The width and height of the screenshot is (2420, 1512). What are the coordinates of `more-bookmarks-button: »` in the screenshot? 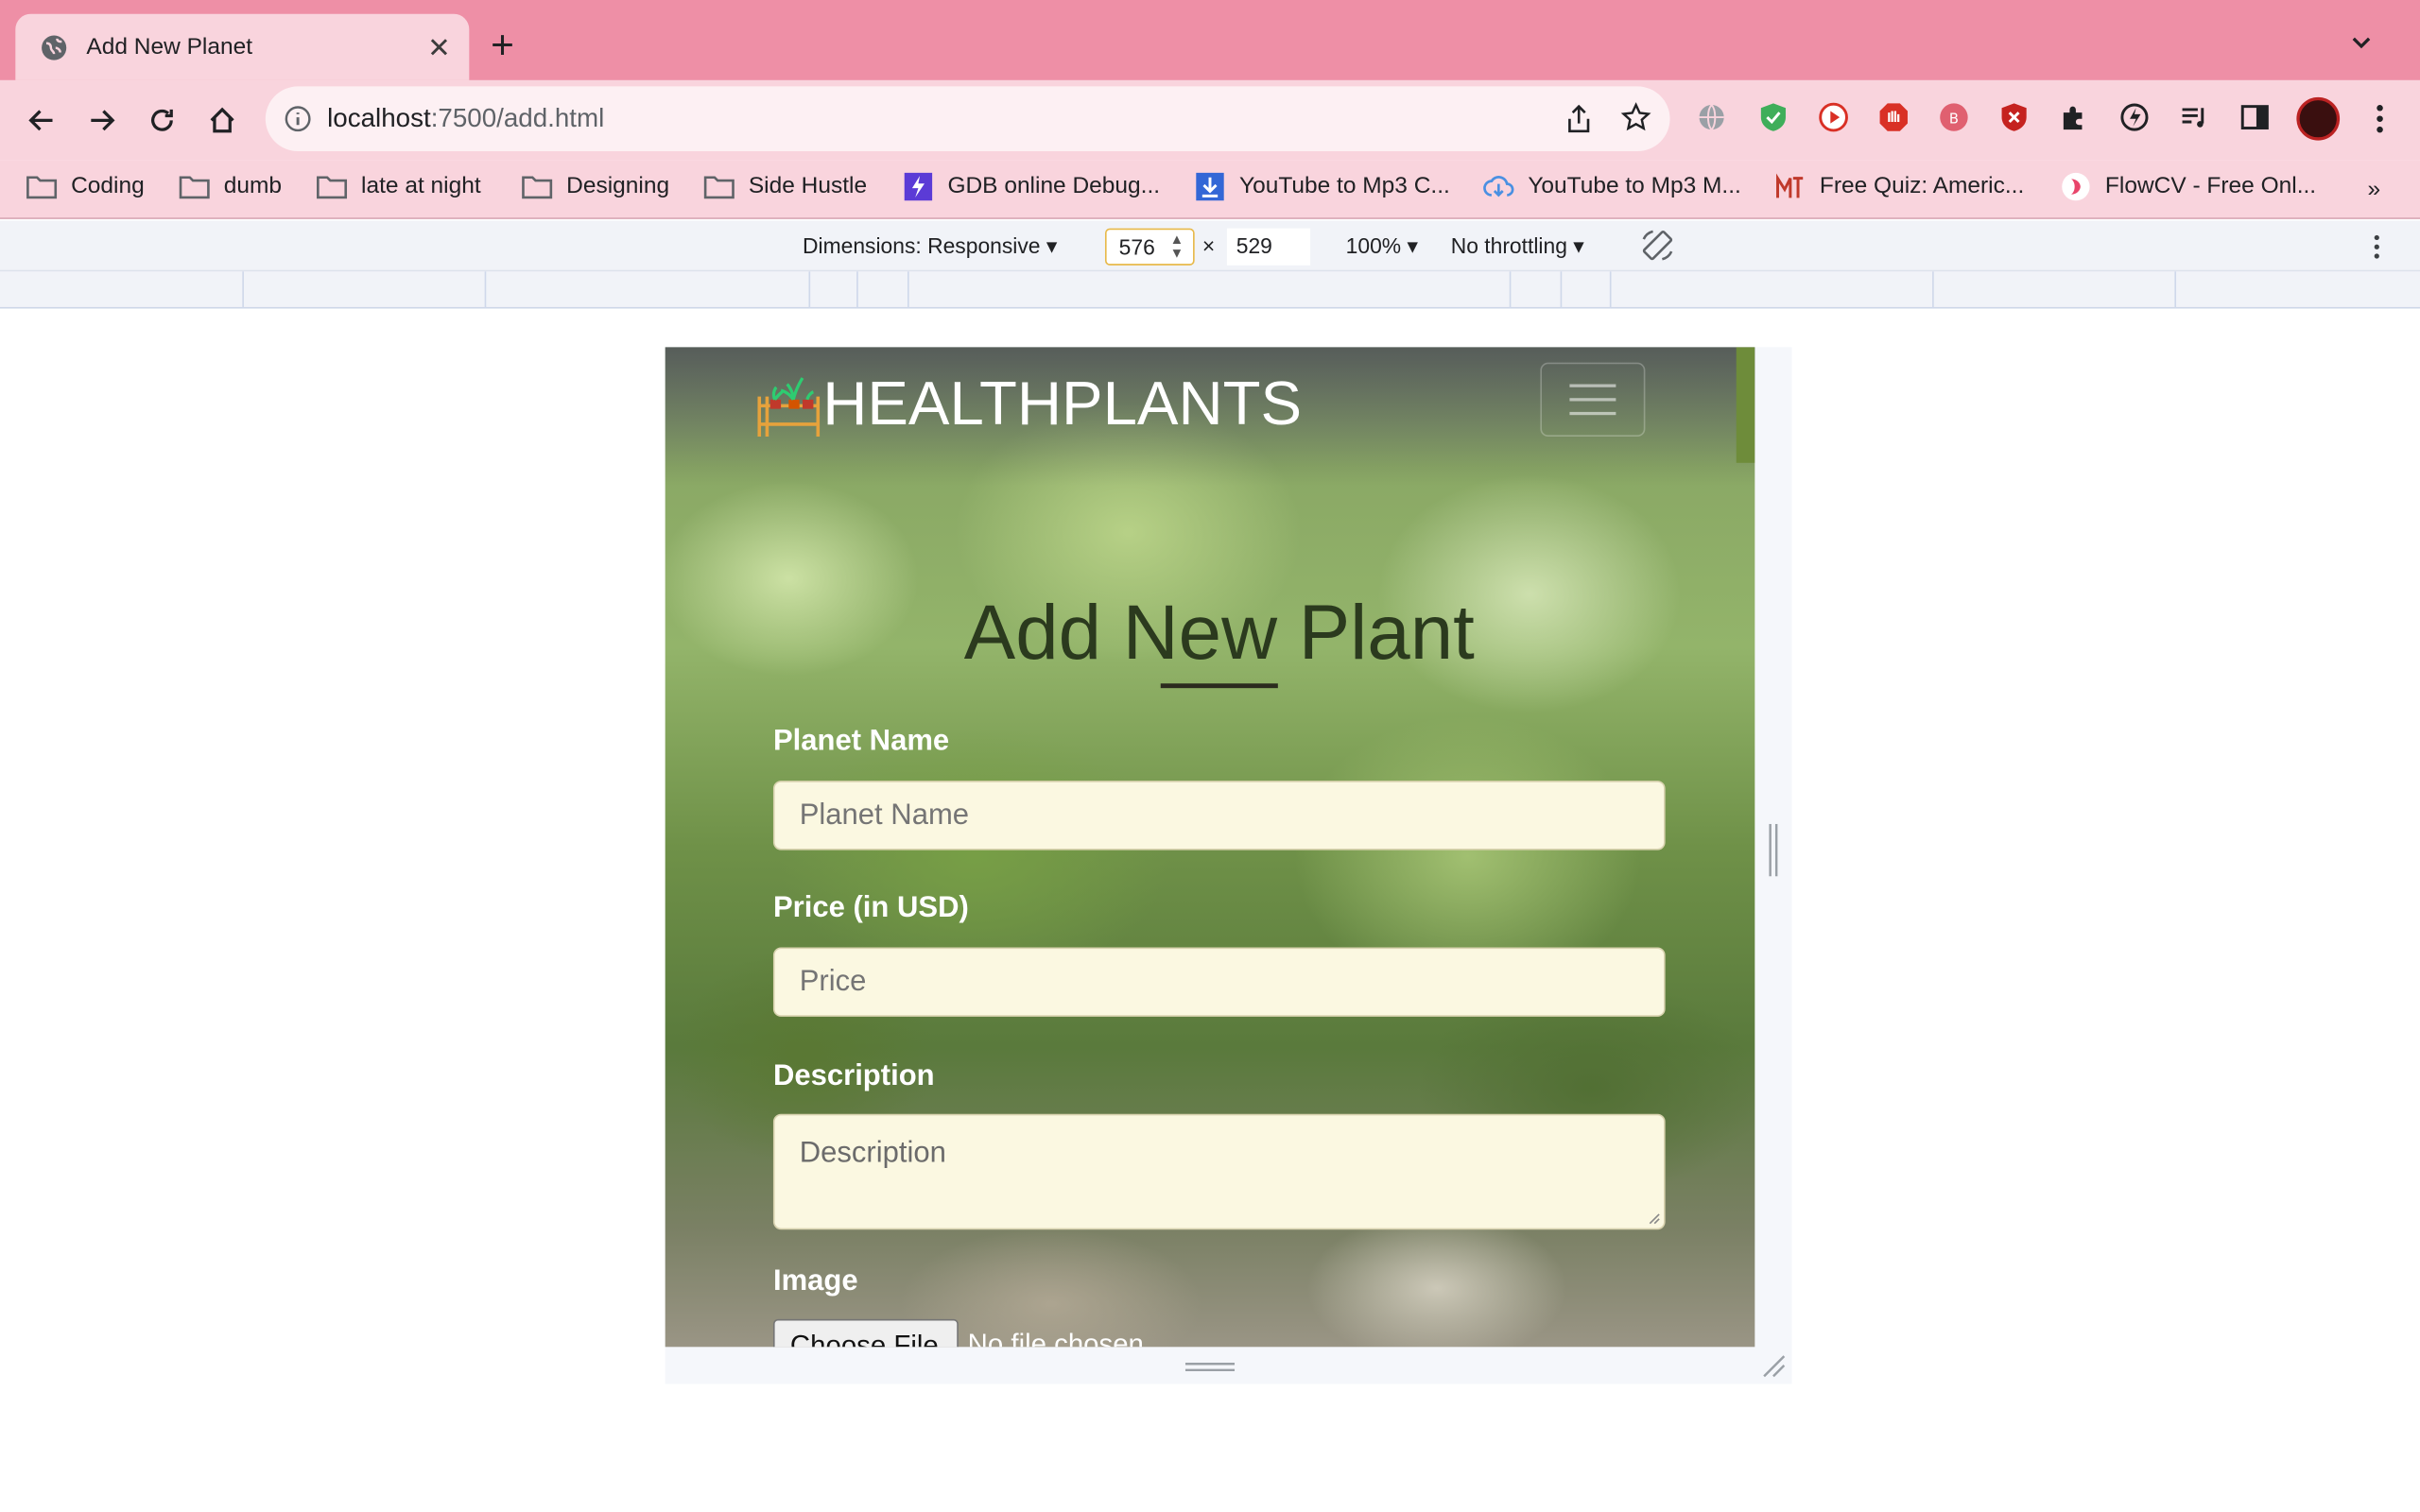 It's located at (2373, 189).